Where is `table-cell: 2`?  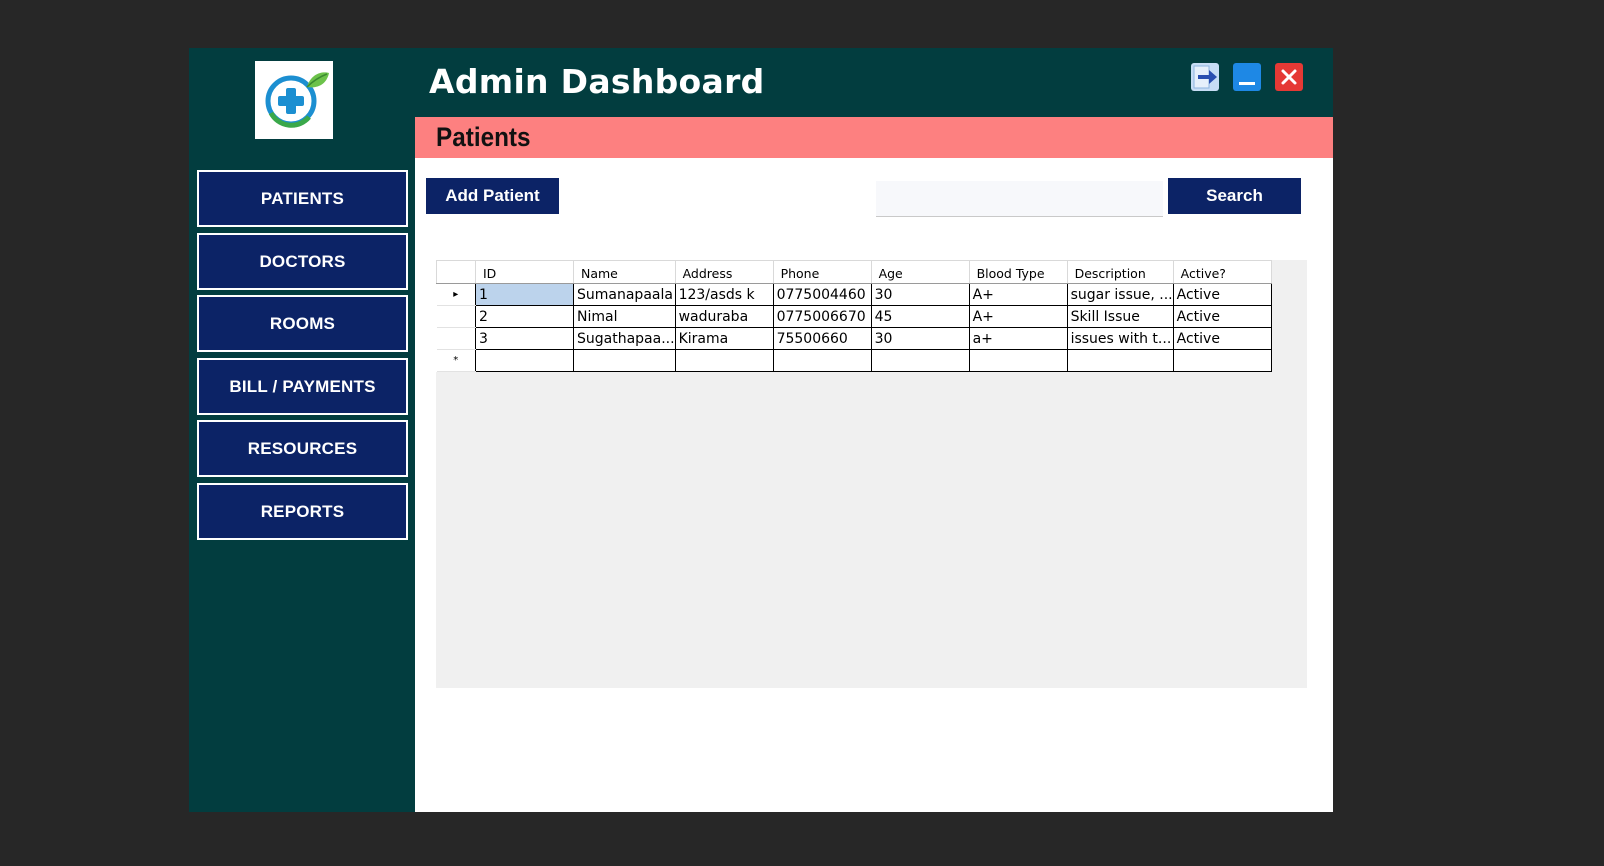
table-cell: 2 is located at coordinates (524, 316).